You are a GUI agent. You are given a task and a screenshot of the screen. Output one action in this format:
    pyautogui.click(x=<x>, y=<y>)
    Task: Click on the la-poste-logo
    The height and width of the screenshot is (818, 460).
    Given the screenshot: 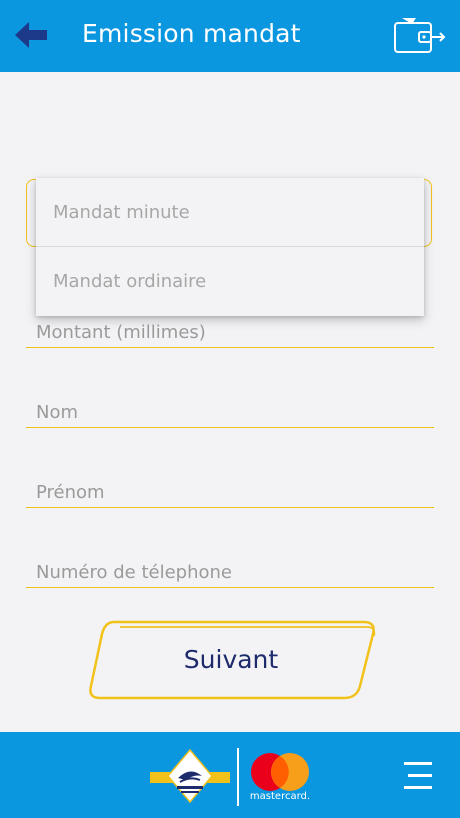 What is the action you would take?
    pyautogui.click(x=190, y=776)
    